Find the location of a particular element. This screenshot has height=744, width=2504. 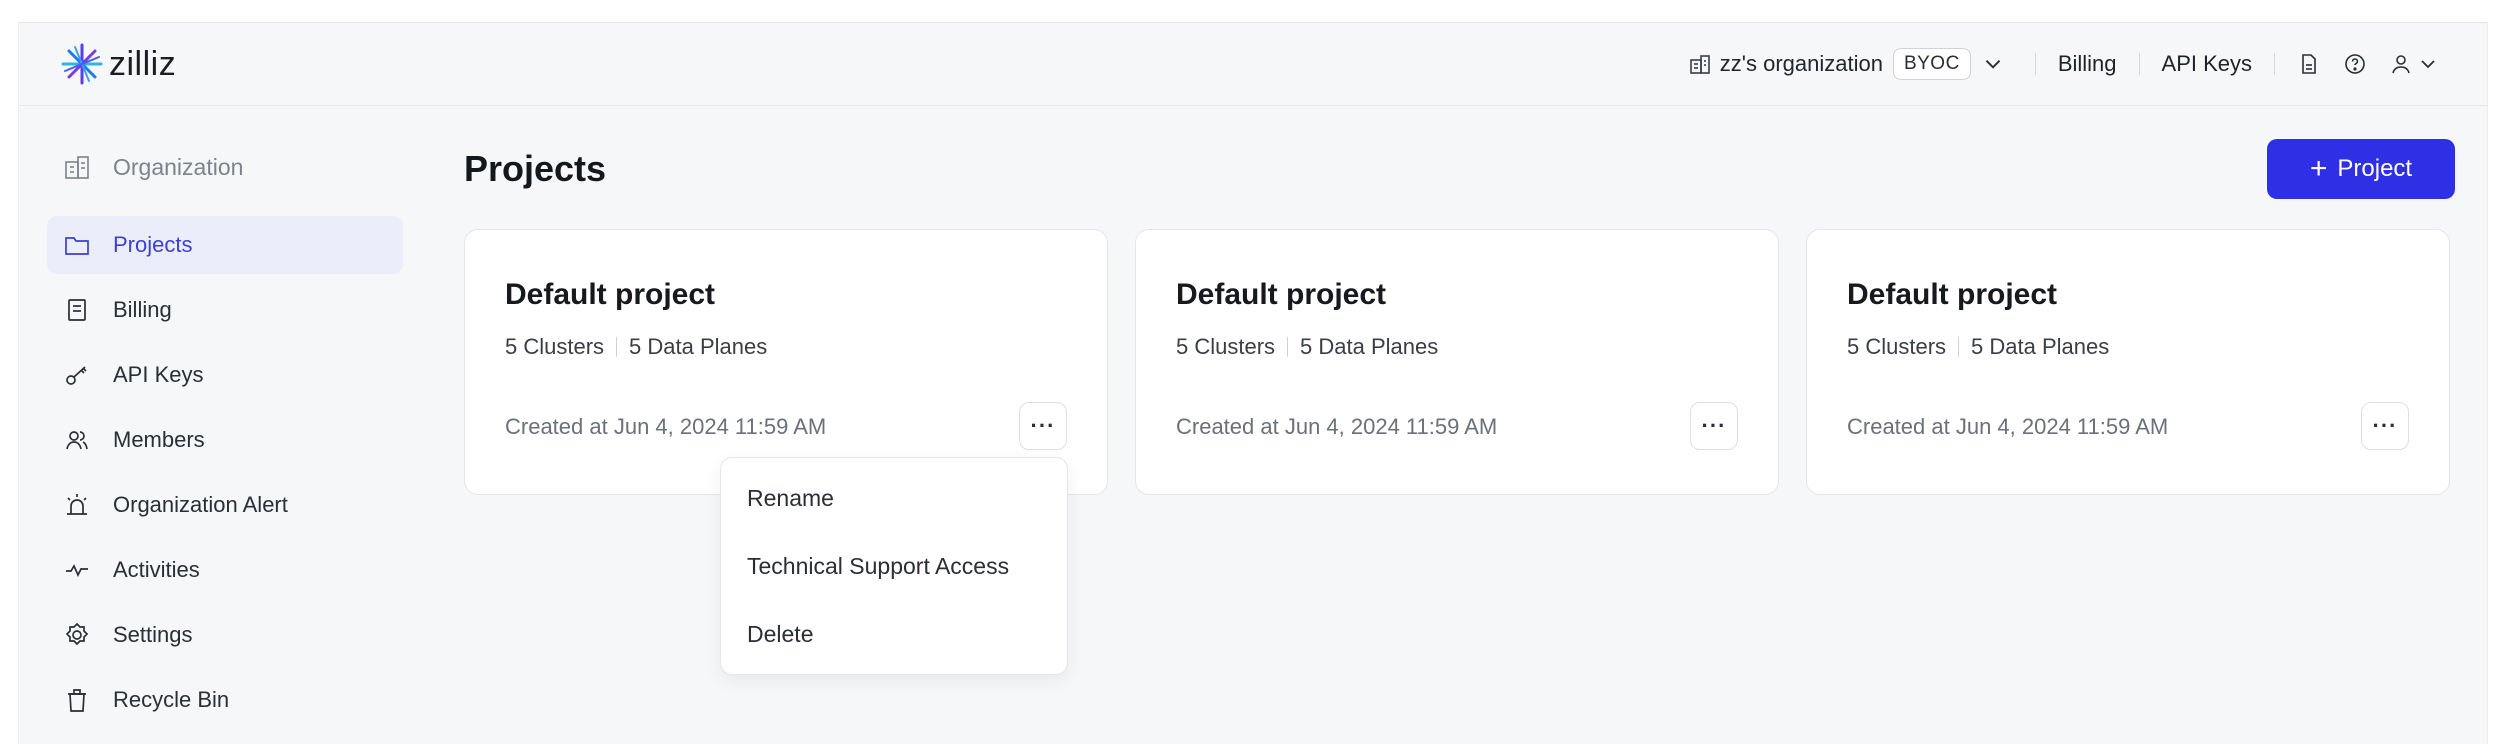

sidebar-item-label: Organization is located at coordinates (178, 166).